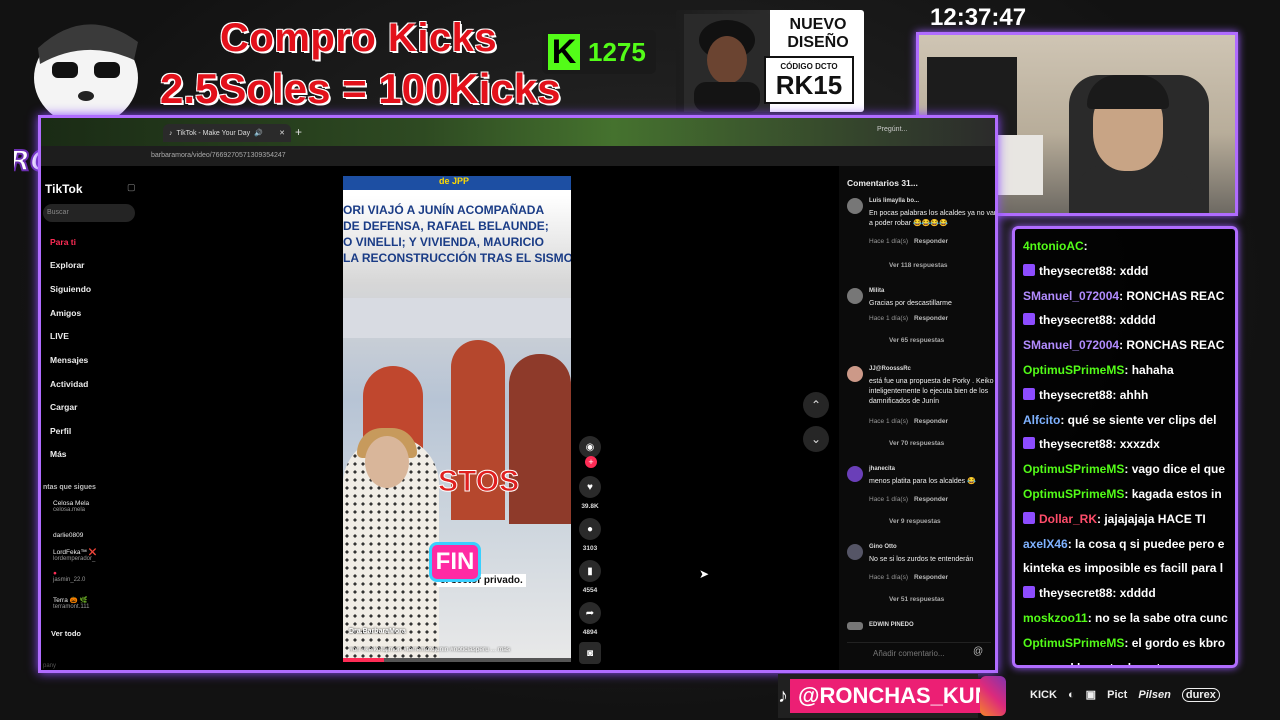  What do you see at coordinates (364, 660) in the screenshot?
I see `video-progress-fill` at bounding box center [364, 660].